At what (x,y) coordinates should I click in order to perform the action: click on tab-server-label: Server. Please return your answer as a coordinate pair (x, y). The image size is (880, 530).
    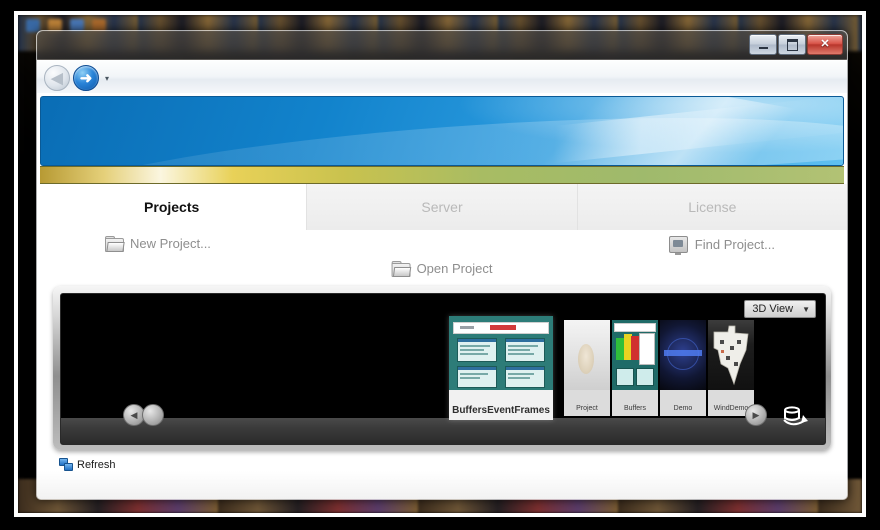
    Looking at the image, I should click on (442, 207).